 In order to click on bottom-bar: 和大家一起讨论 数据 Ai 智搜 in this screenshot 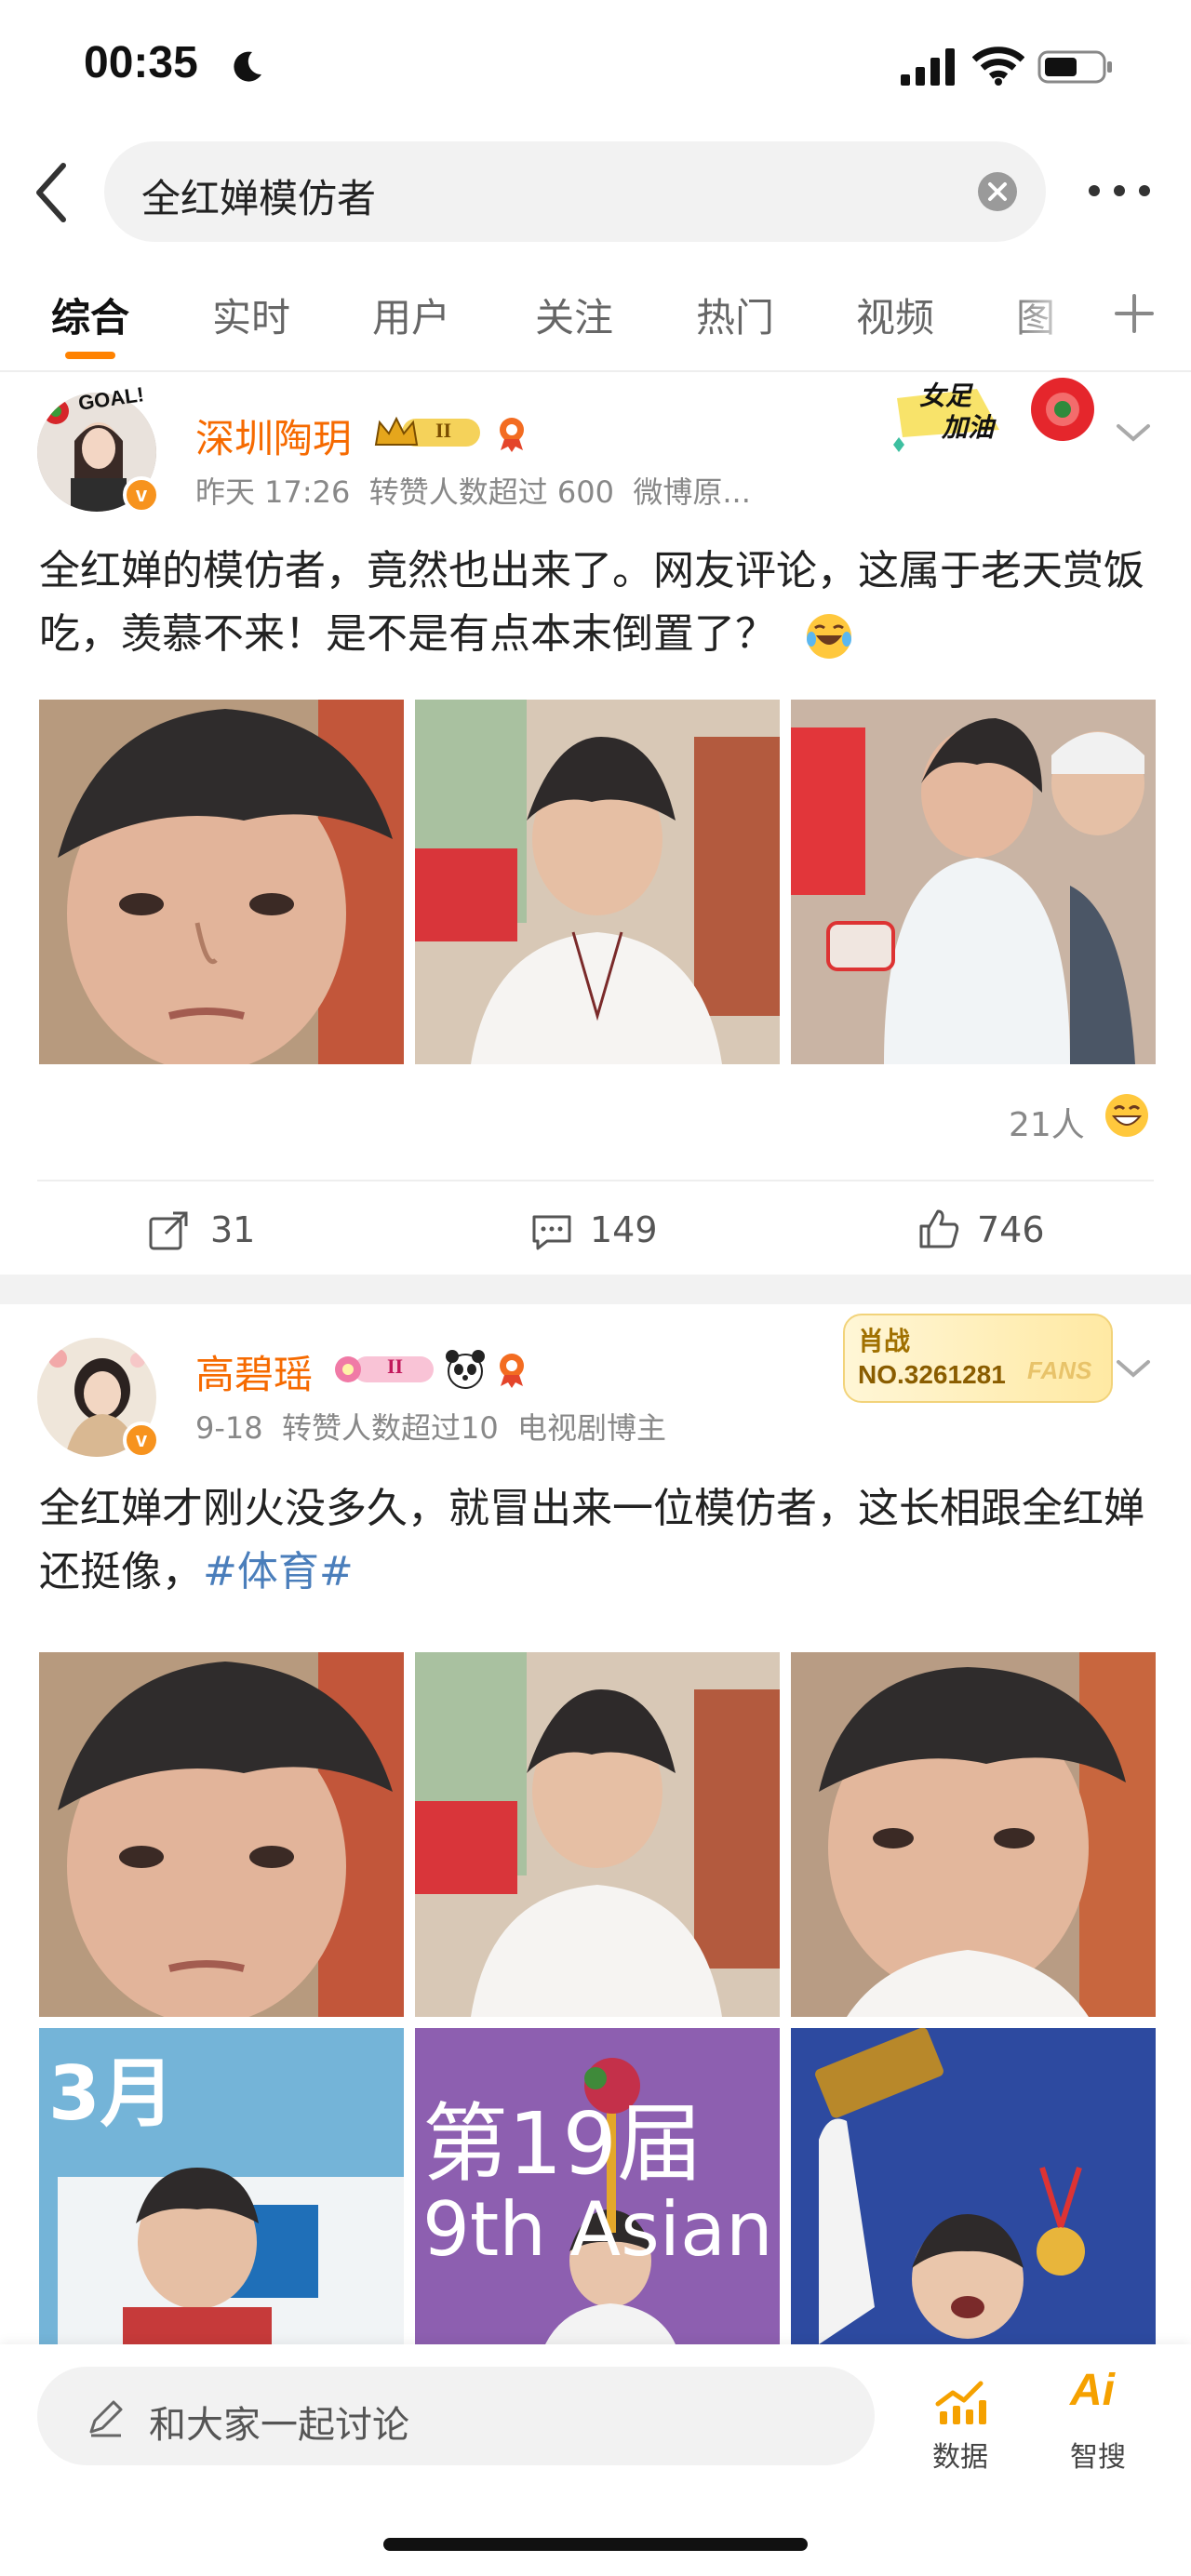, I will do `click(595, 2460)`.